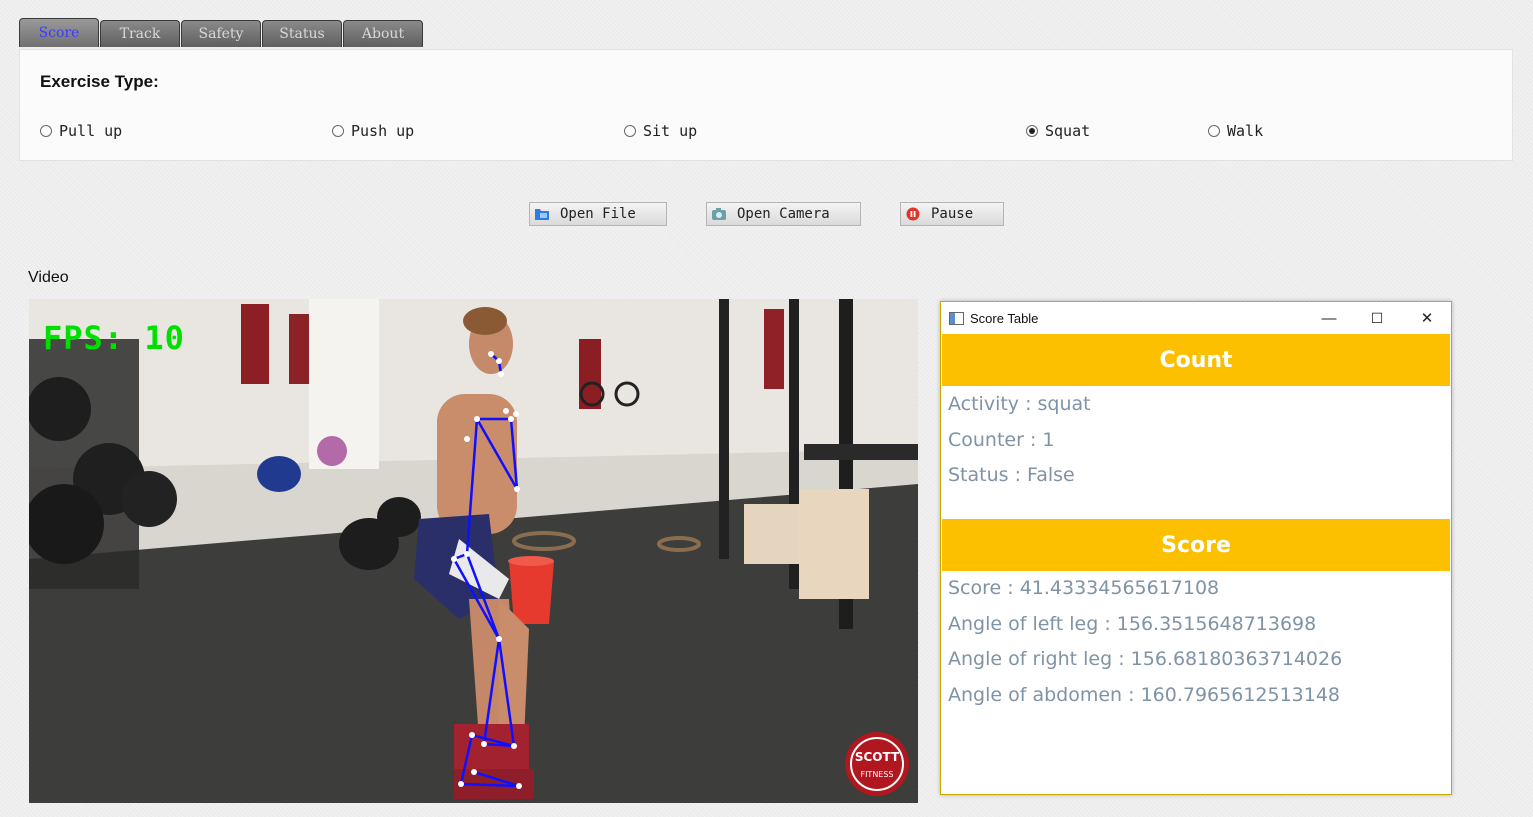 This screenshot has width=1533, height=817. Describe the element at coordinates (542, 214) in the screenshot. I see `folder-icon` at that location.